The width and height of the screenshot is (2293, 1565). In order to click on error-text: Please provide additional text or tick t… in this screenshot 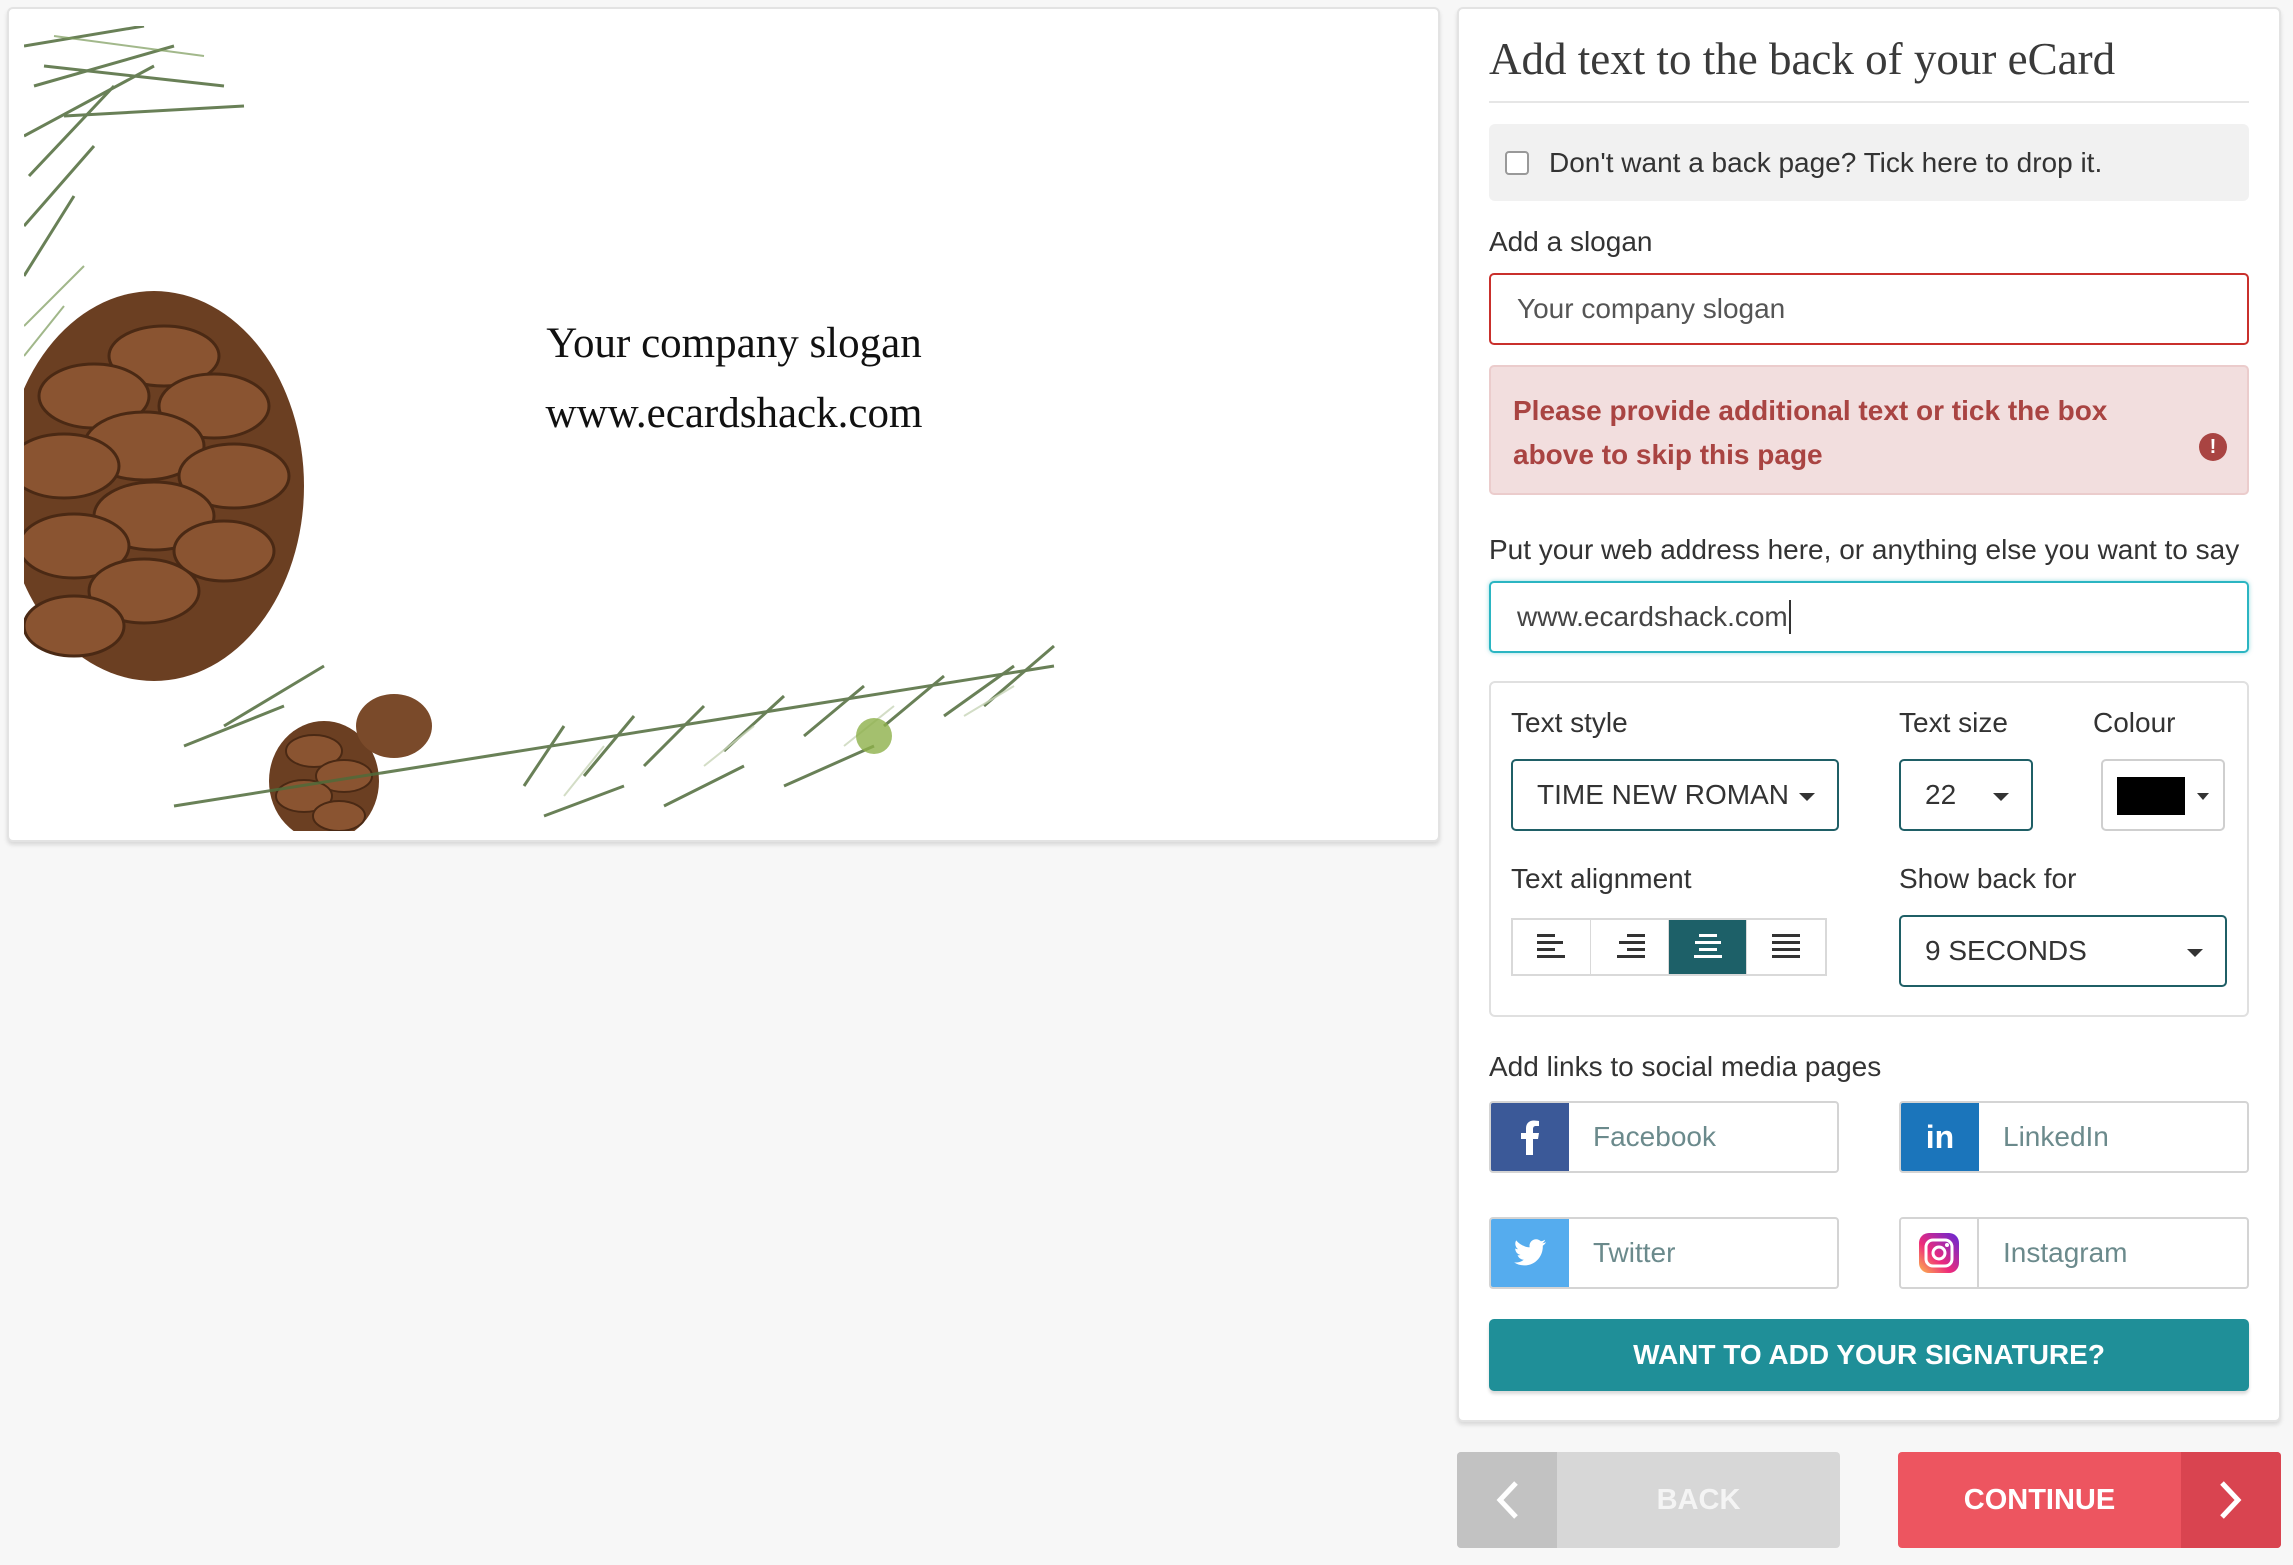, I will do `click(1810, 432)`.